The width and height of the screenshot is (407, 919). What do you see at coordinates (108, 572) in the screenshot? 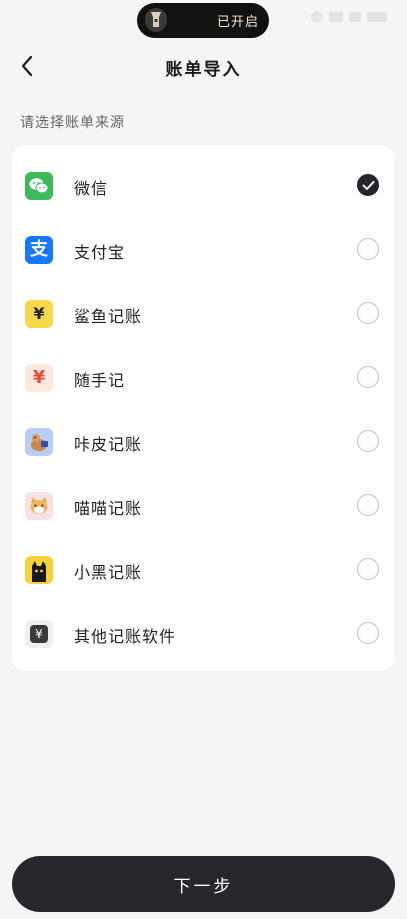
I see `source-name: 小黑记账` at bounding box center [108, 572].